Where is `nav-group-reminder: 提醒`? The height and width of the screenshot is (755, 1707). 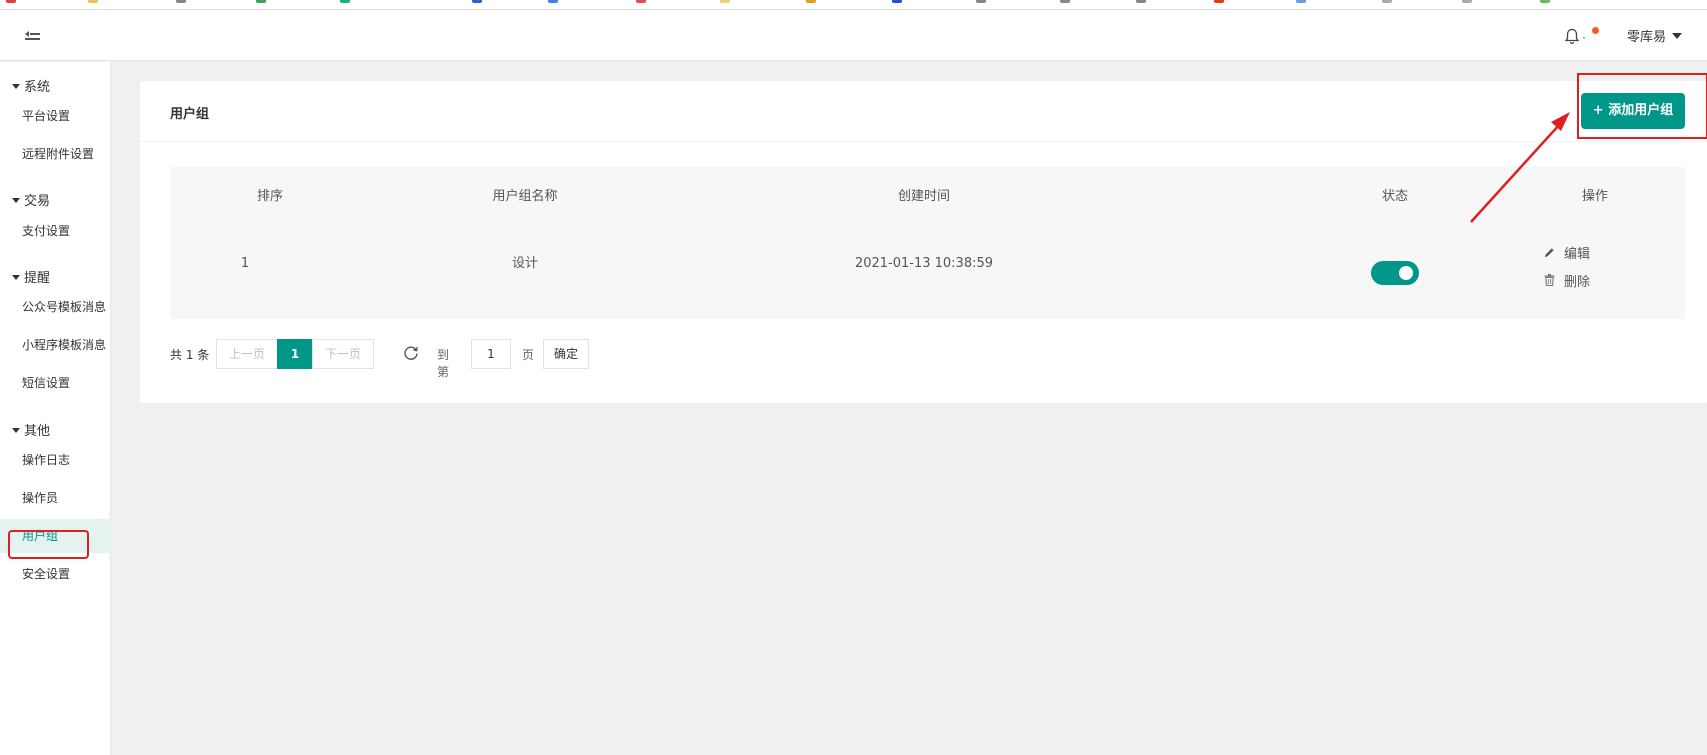
nav-group-reminder: 提醒 is located at coordinates (31, 276).